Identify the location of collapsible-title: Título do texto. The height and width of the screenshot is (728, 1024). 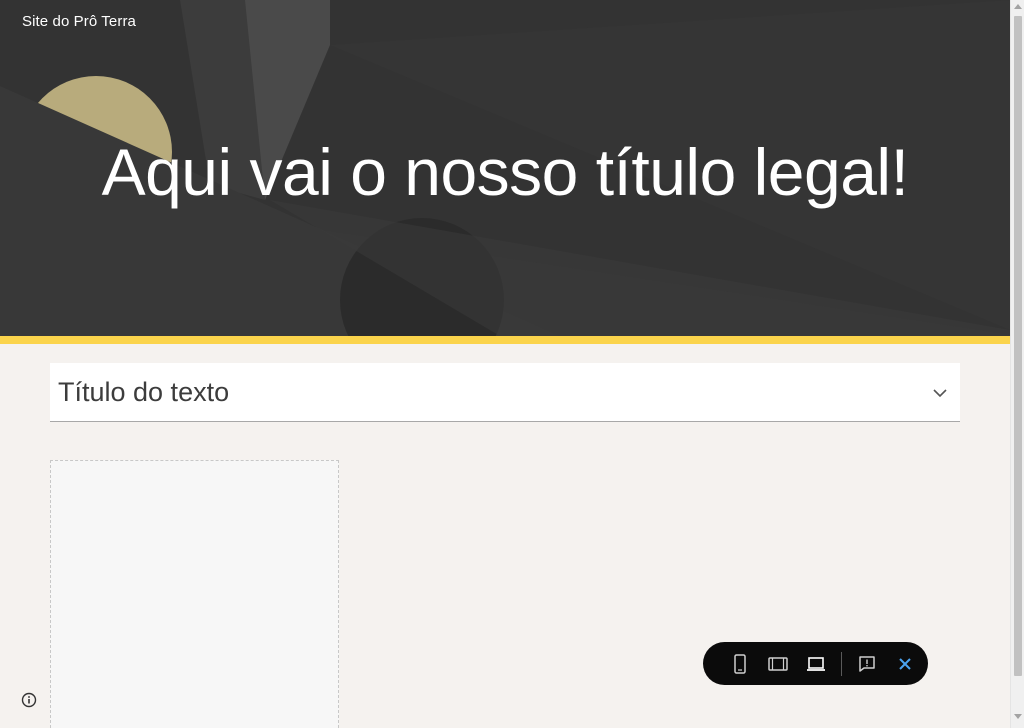
(144, 392).